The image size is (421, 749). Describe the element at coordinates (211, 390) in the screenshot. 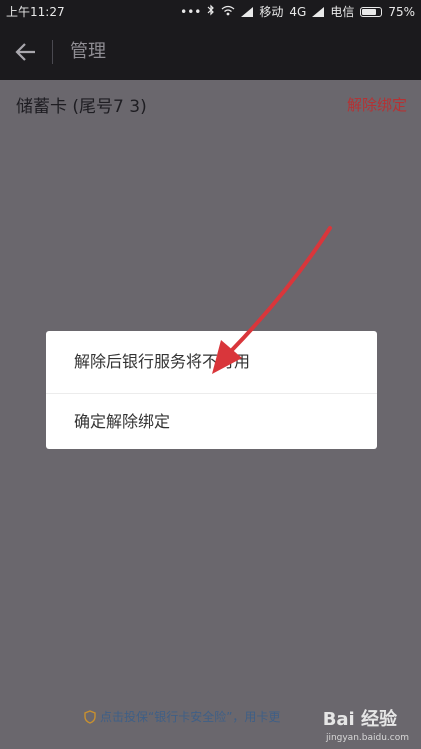

I see `unbind-dialog: 解除后银行服务将不可用 确定解除绑定` at that location.